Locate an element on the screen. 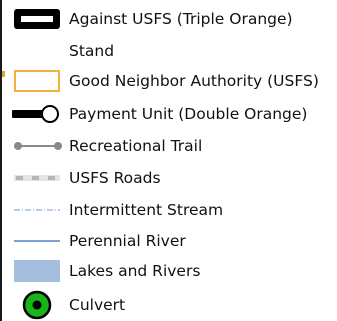 The height and width of the screenshot is (321, 337). legend-item-intermittent-stream: Intermittent Stream is located at coordinates (168, 210).